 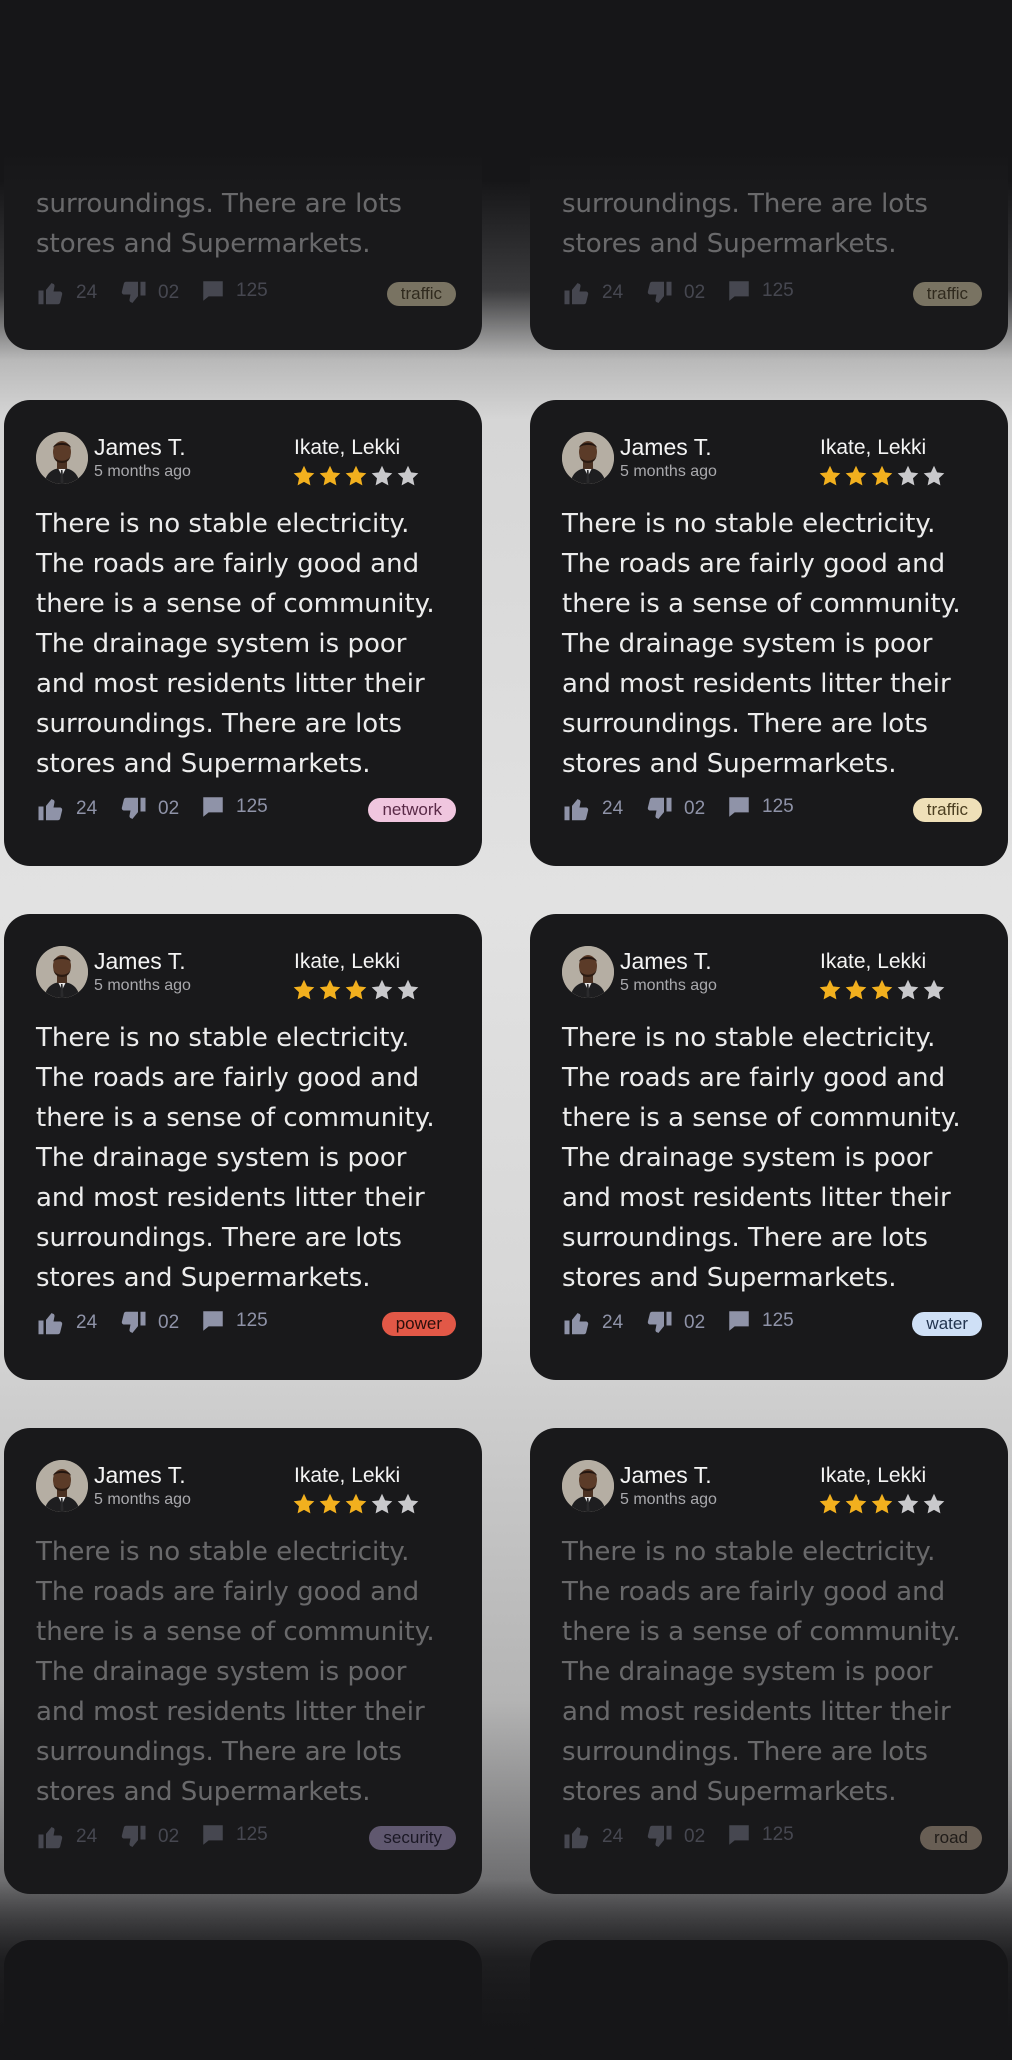 What do you see at coordinates (613, 1836) in the screenshot?
I see `like-count: 24` at bounding box center [613, 1836].